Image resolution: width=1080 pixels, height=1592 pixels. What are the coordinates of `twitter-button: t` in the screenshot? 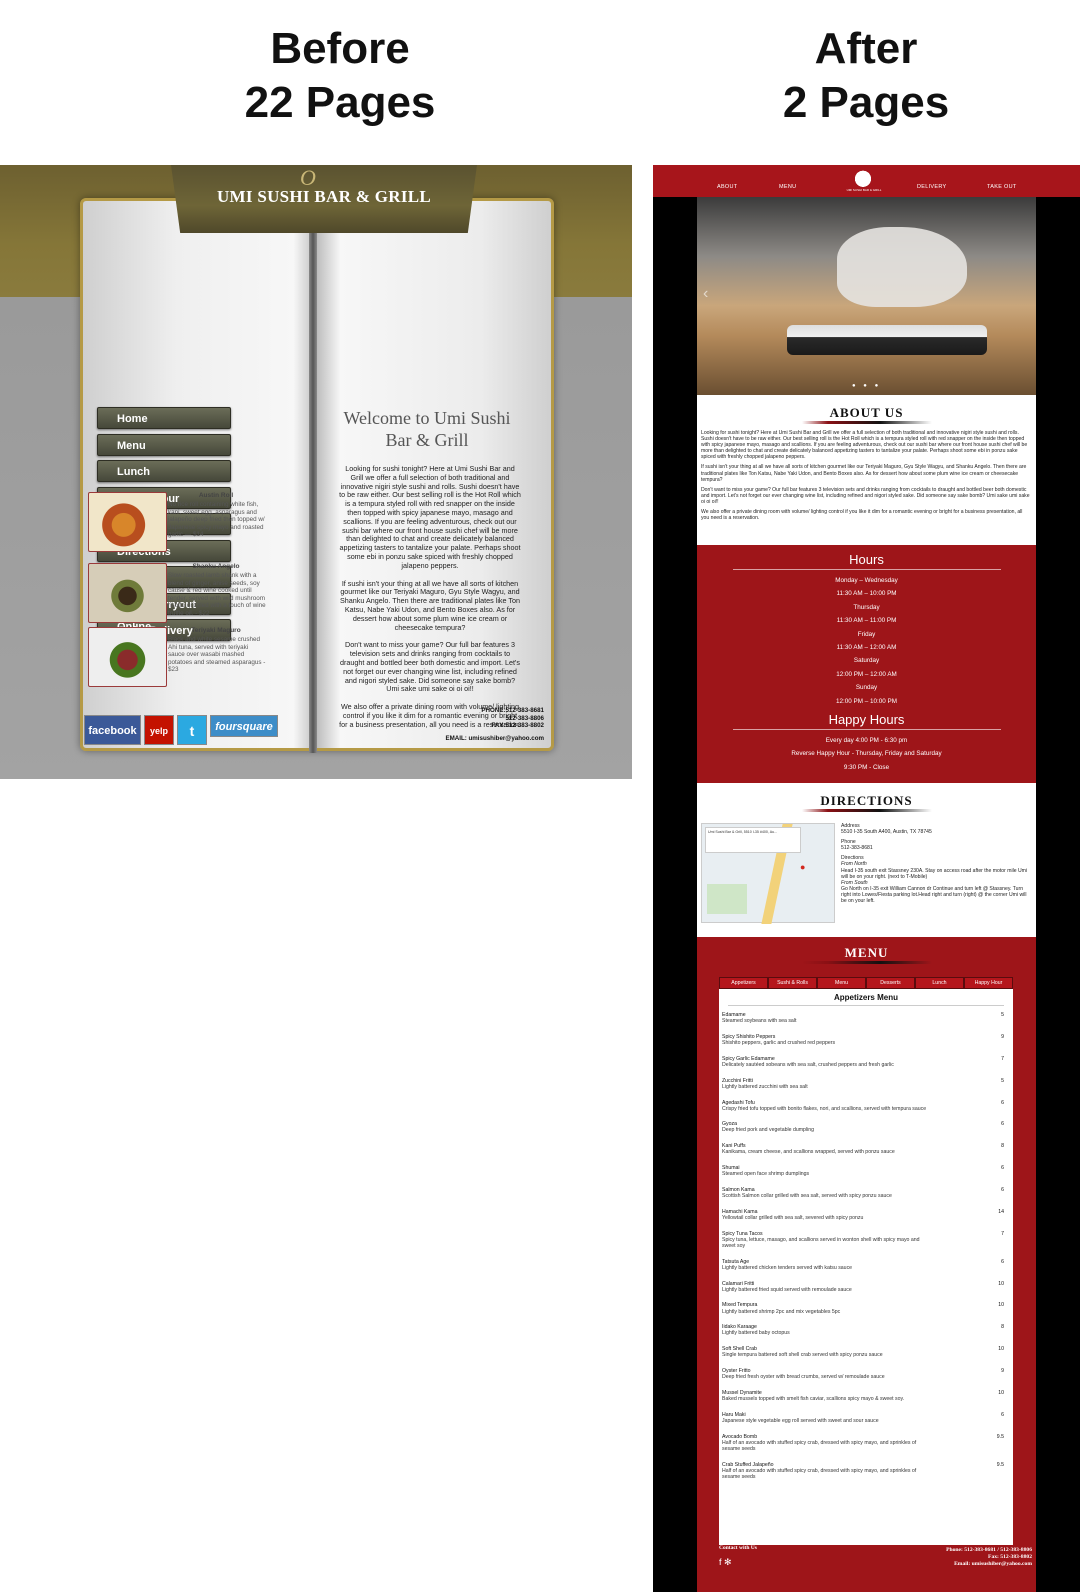 It's located at (192, 730).